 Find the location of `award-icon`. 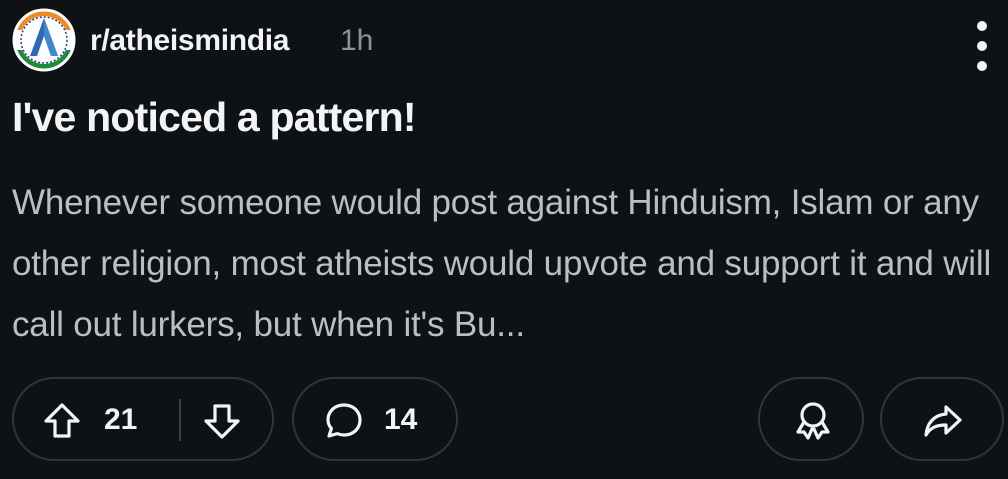

award-icon is located at coordinates (813, 421).